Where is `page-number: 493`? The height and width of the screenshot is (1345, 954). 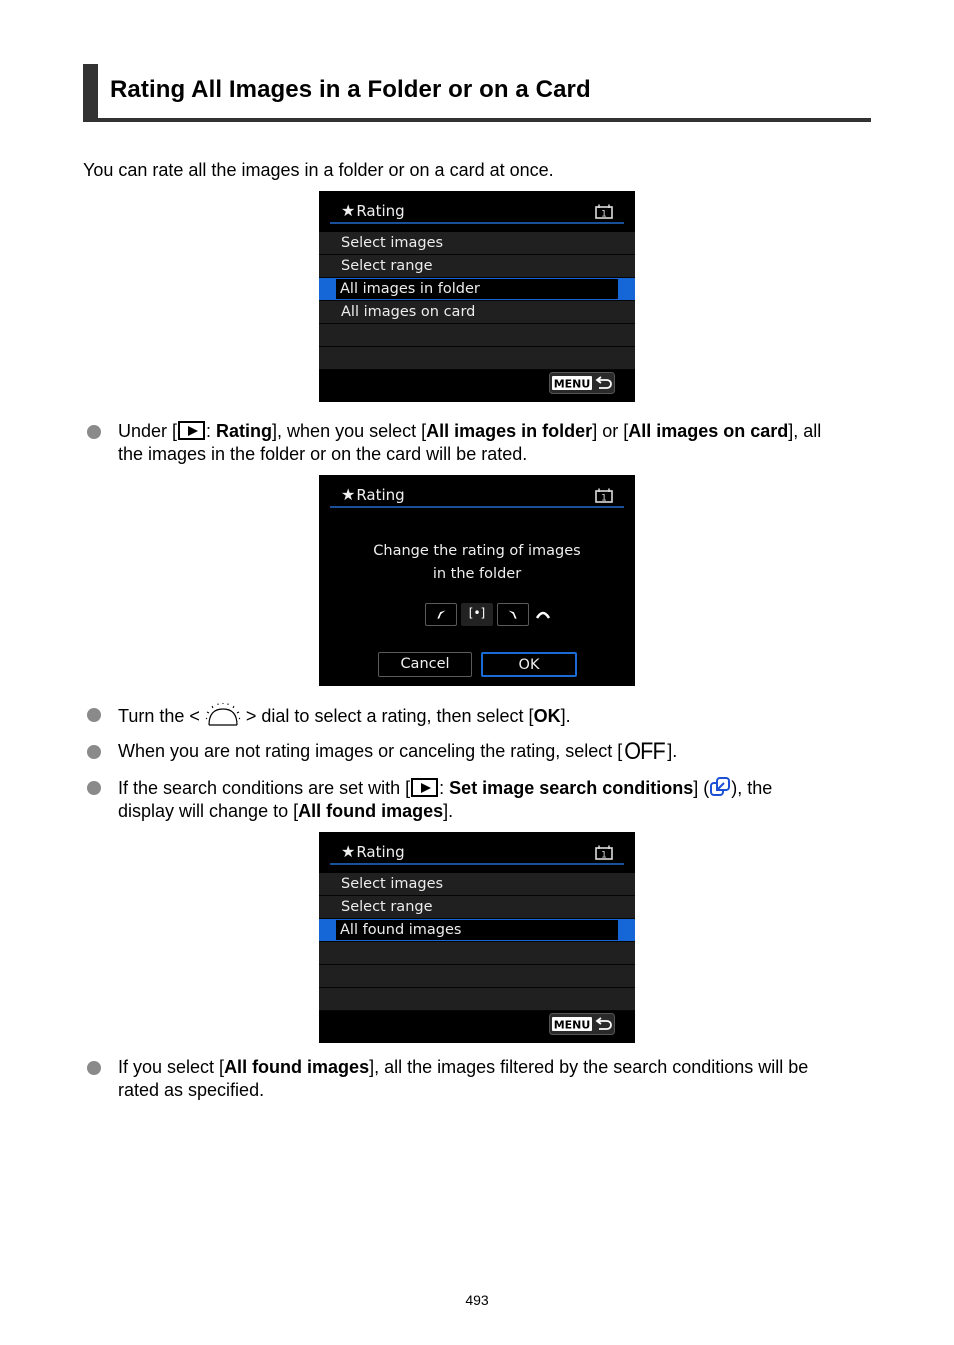
page-number: 493 is located at coordinates (477, 1300).